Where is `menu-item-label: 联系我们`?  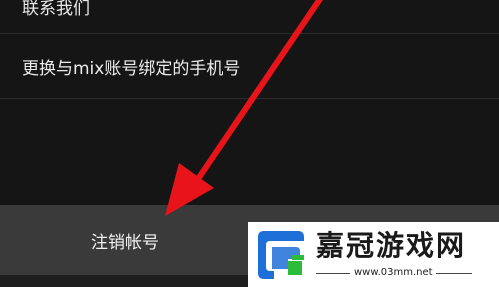
menu-item-label: 联系我们 is located at coordinates (56, 9).